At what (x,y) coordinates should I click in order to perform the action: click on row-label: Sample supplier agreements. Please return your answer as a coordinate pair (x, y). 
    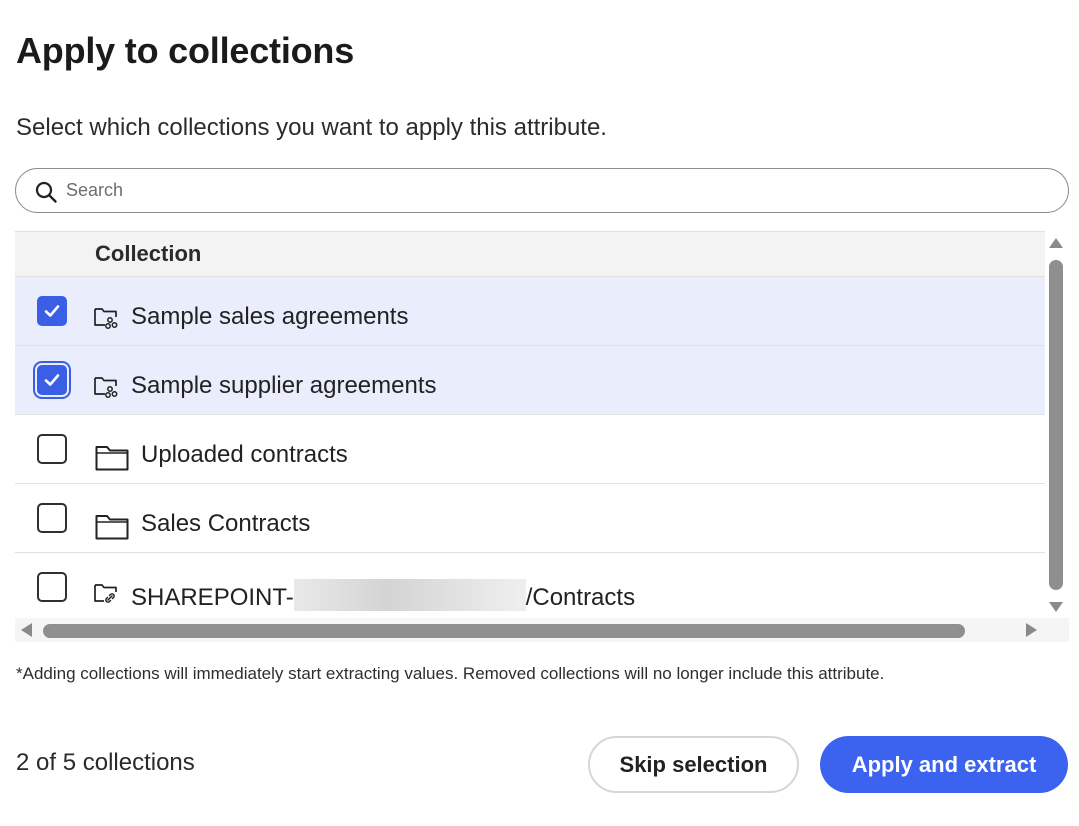
    Looking at the image, I should click on (284, 385).